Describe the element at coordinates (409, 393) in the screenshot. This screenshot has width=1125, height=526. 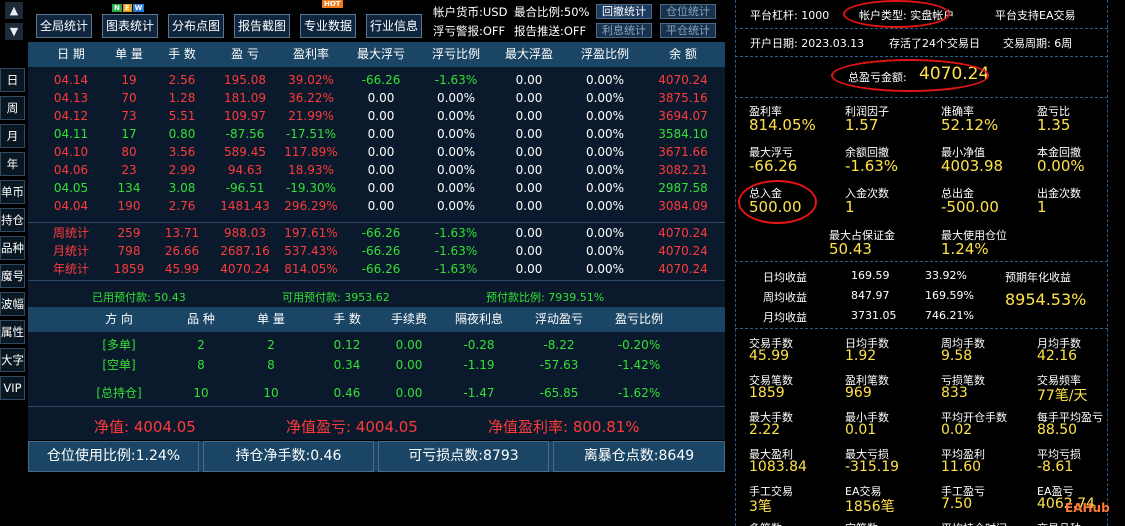
I see `position-cell: 0.00` at that location.